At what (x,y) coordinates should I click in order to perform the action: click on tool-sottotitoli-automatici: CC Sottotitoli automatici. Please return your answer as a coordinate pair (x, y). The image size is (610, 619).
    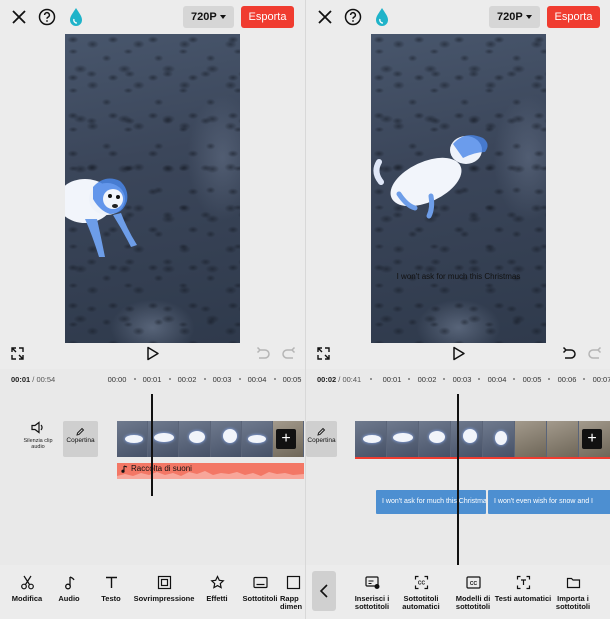
    Looking at the image, I should click on (421, 593).